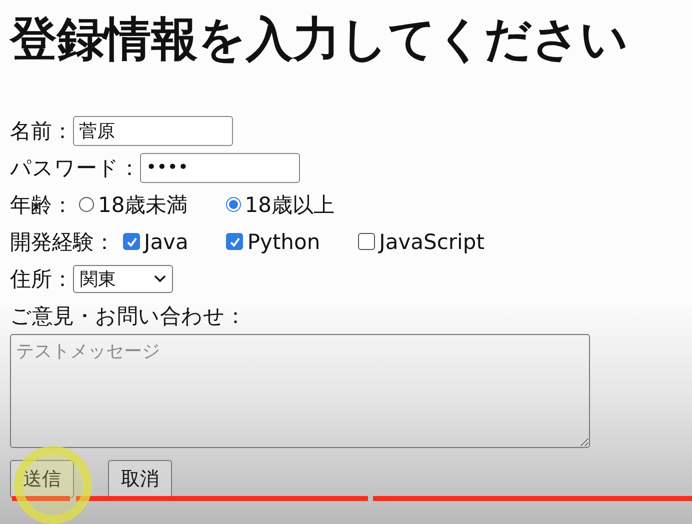  I want to click on field-label: パスワード：, so click(75, 168).